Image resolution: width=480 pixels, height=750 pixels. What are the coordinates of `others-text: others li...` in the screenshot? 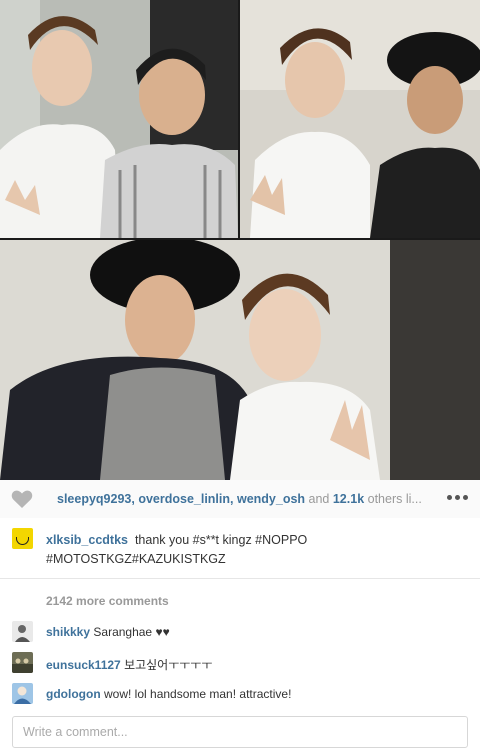 It's located at (393, 499).